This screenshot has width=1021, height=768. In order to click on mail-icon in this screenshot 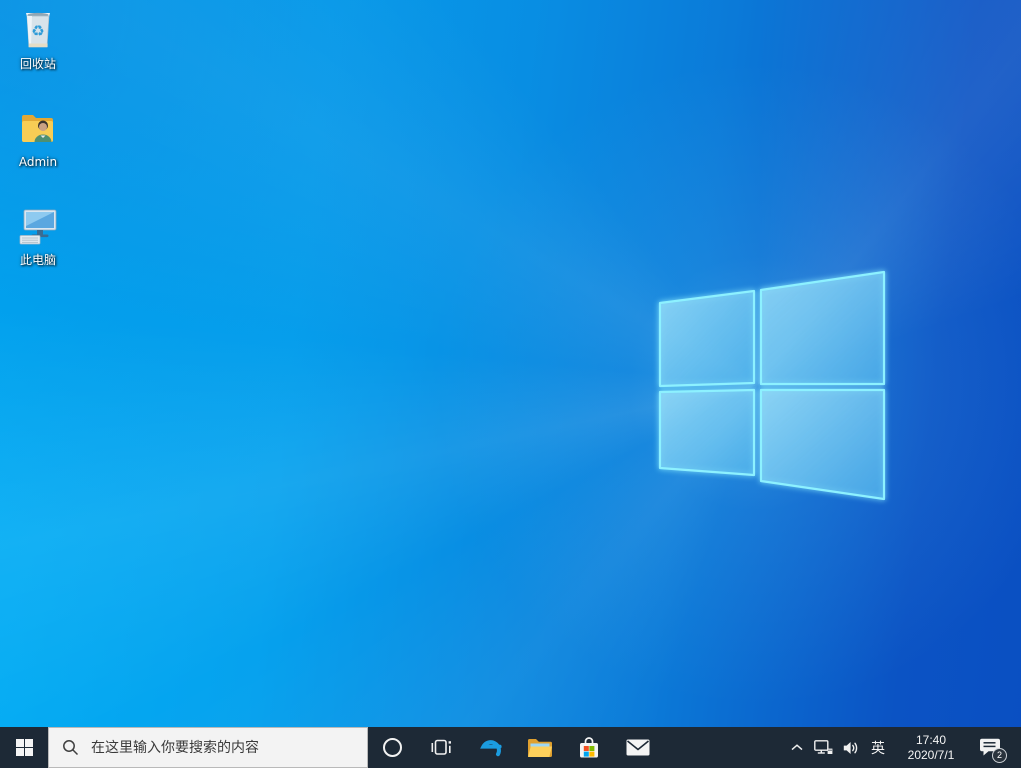, I will do `click(637, 747)`.